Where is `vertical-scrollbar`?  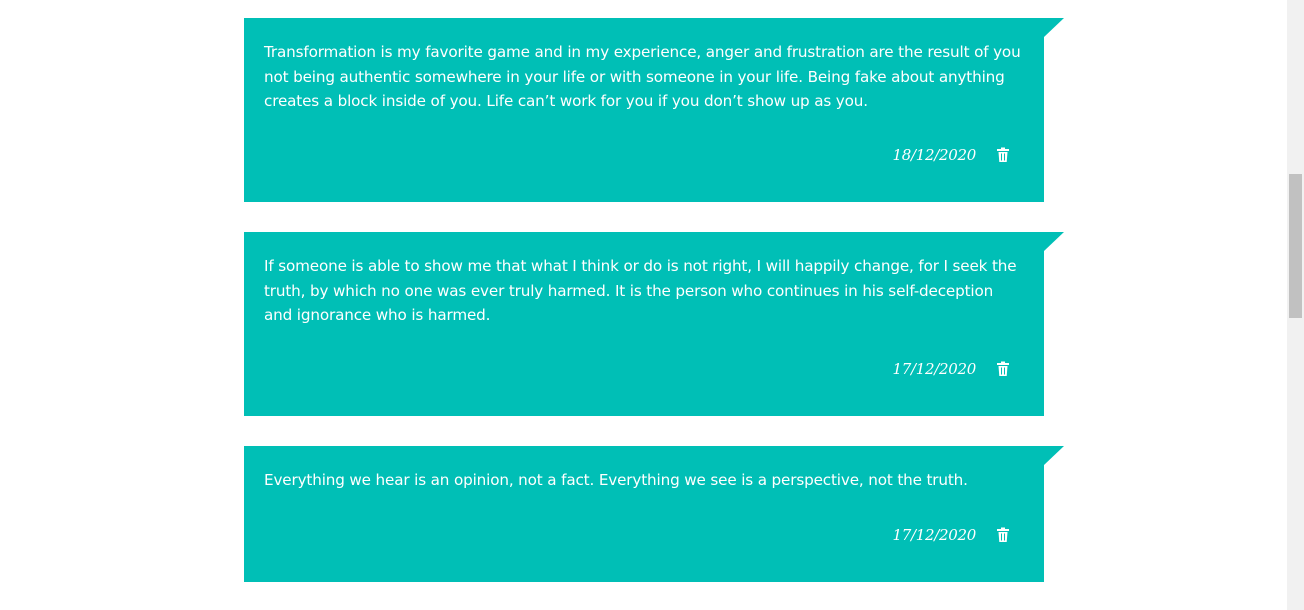
vertical-scrollbar is located at coordinates (1295, 305).